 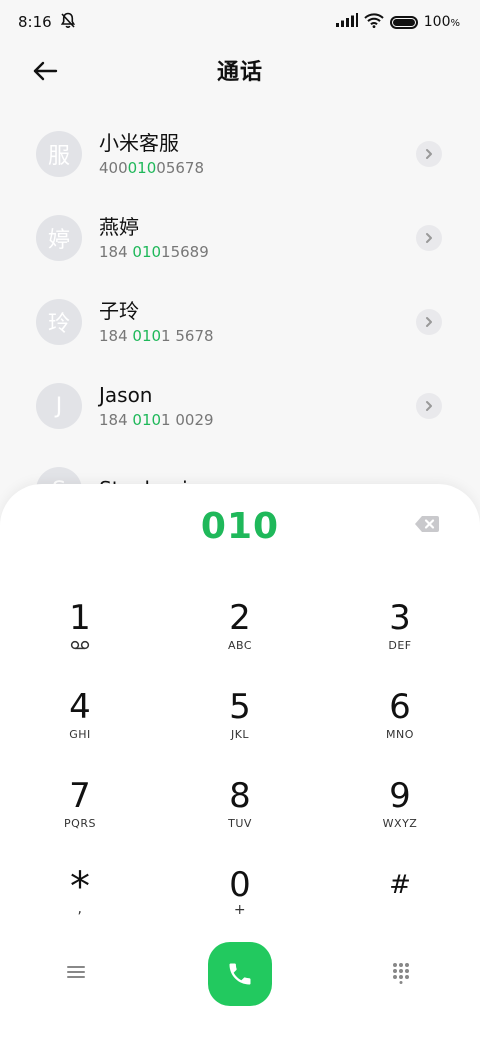 What do you see at coordinates (126, 395) in the screenshot?
I see `contact-name: Jason` at bounding box center [126, 395].